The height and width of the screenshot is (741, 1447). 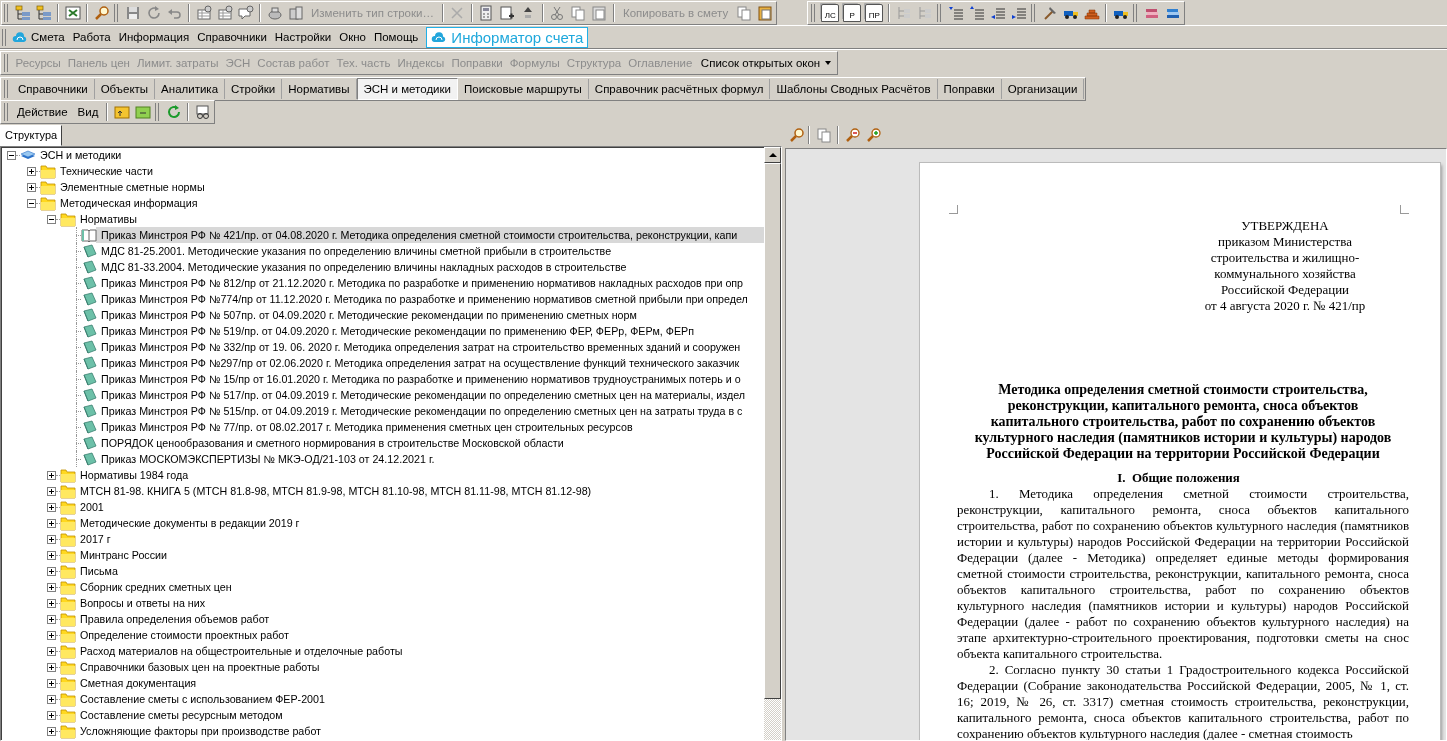 What do you see at coordinates (874, 12) in the screenshot?
I see `estimate-type-button: ПР` at bounding box center [874, 12].